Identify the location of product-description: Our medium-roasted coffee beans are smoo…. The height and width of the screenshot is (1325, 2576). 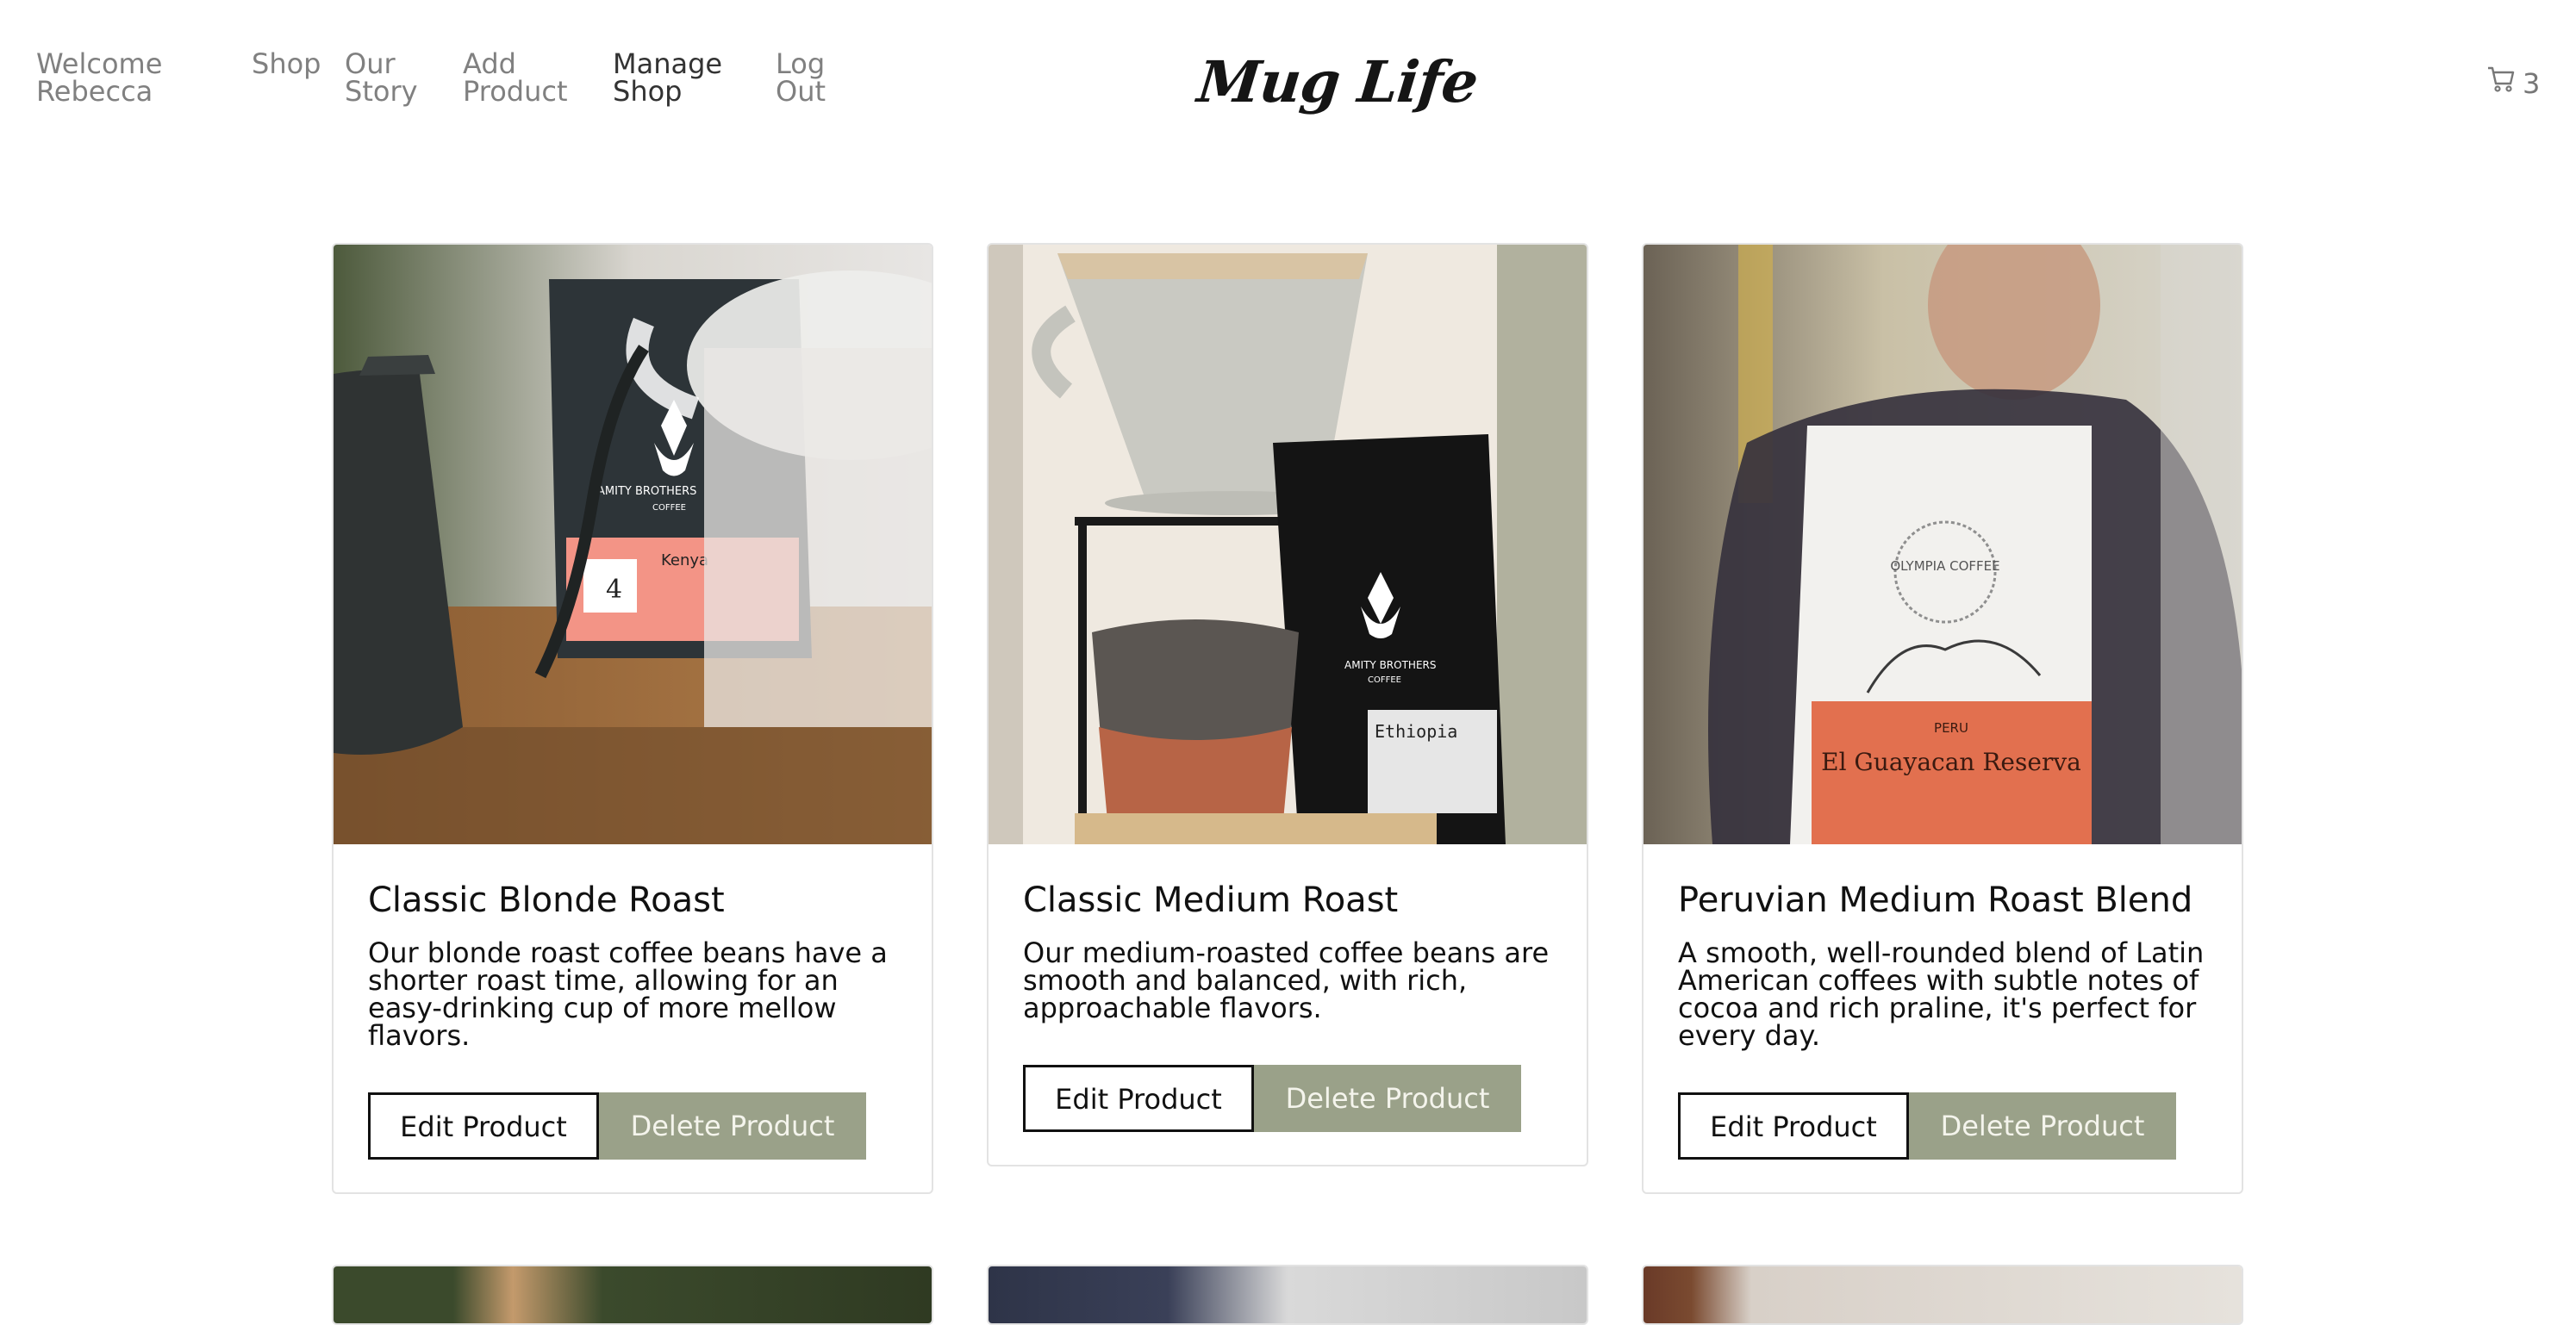
(1286, 980).